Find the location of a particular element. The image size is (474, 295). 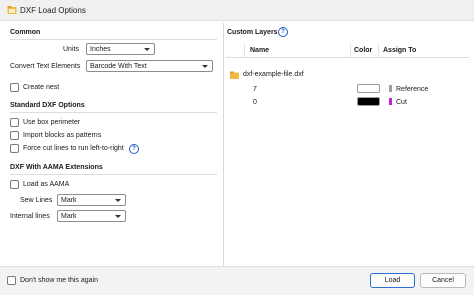

title-bar: DXF Load Options is located at coordinates (237, 10).